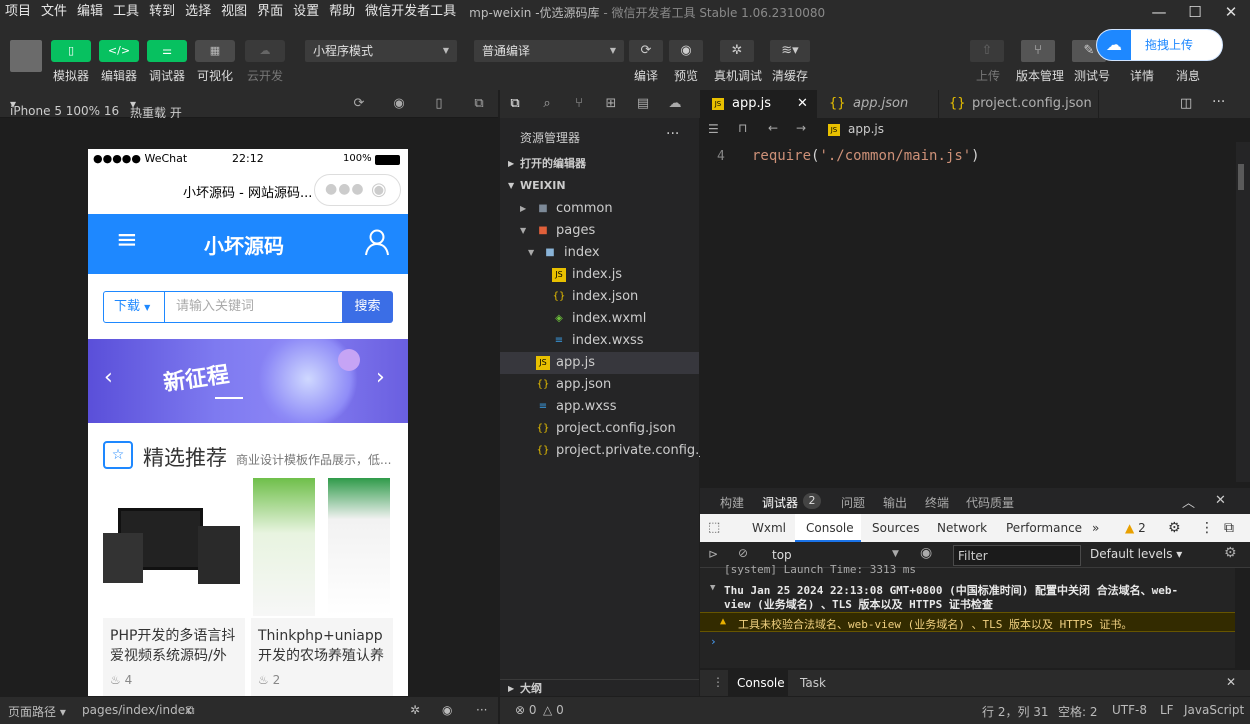 The height and width of the screenshot is (724, 1250). I want to click on tab-sources: Sources, so click(895, 528).